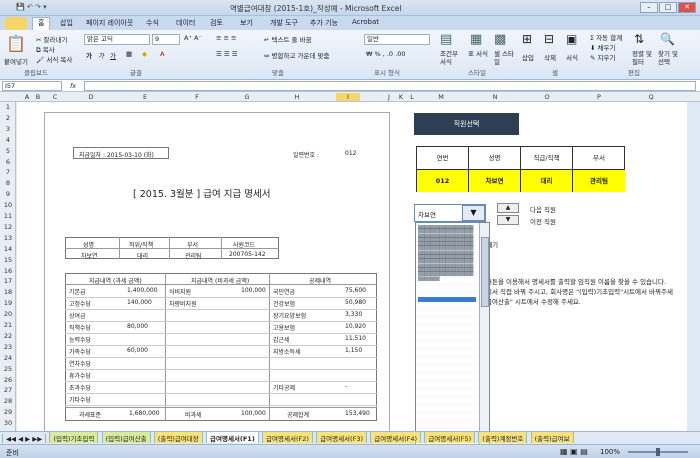  What do you see at coordinates (247, 97) in the screenshot?
I see `col-g: G` at bounding box center [247, 97].